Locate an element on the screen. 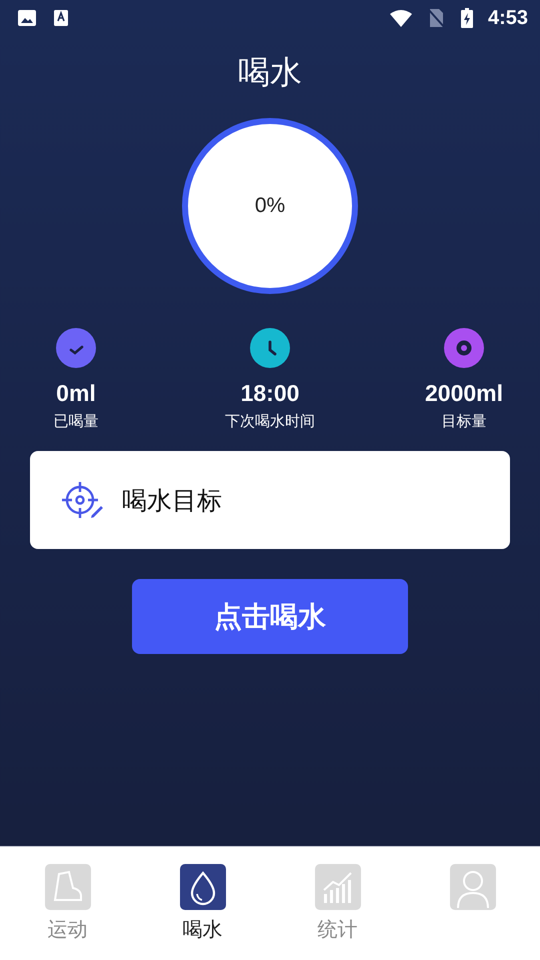 The width and height of the screenshot is (540, 960). check-icon is located at coordinates (76, 348).